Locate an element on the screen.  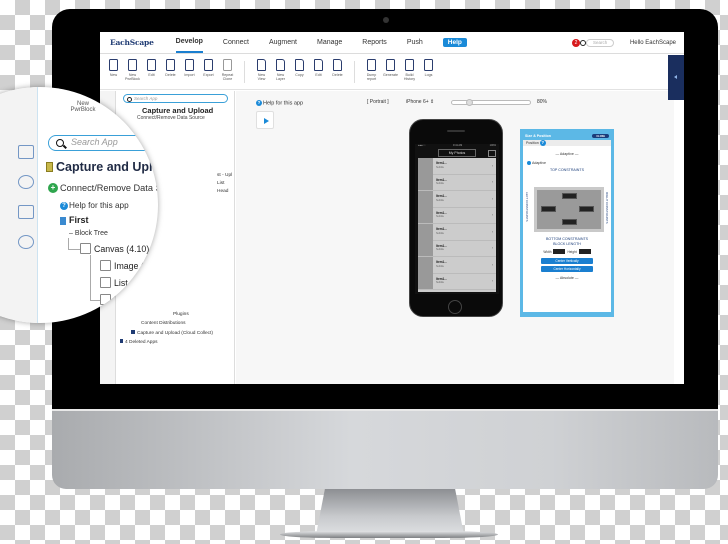
nav-connect: Connect is located at coordinates (236, 42).